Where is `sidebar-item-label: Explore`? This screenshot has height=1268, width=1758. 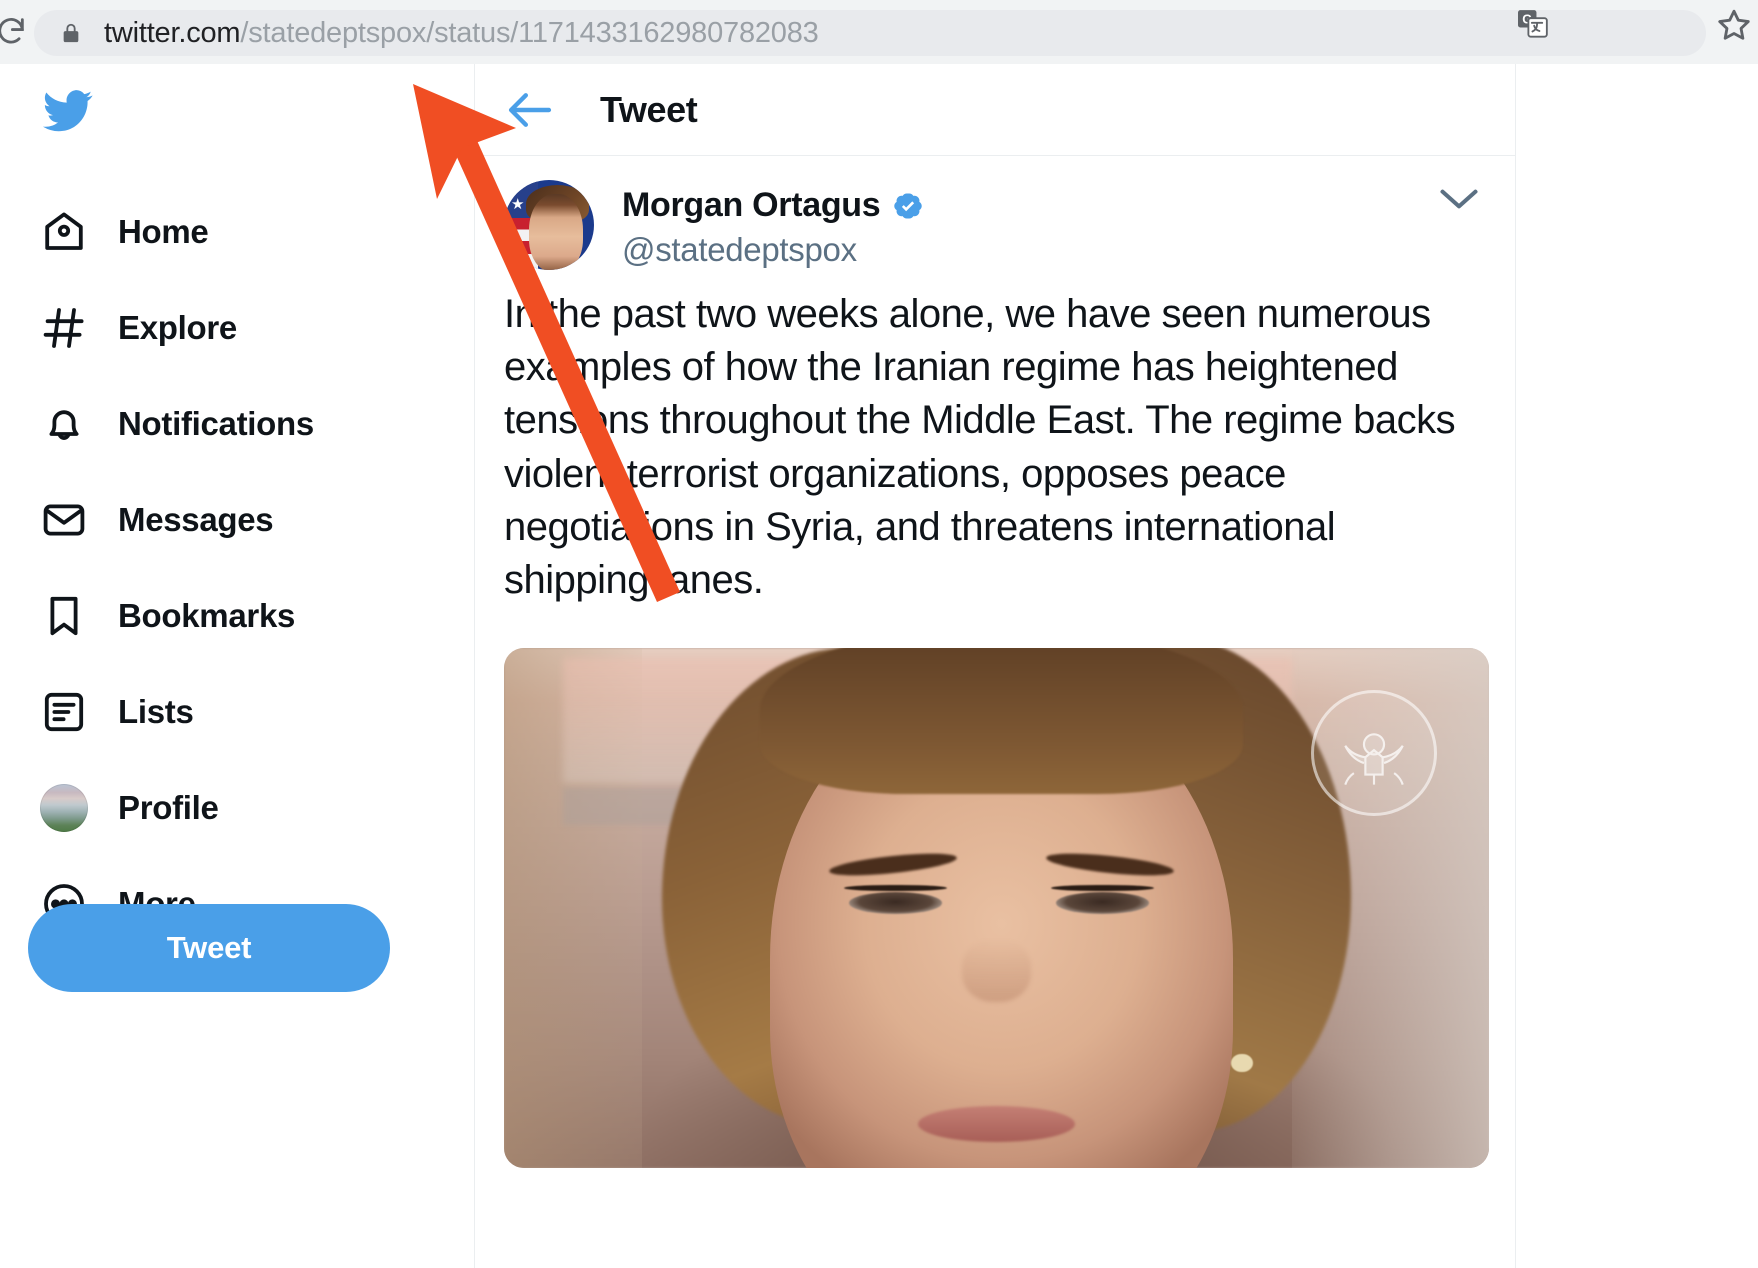 sidebar-item-label: Explore is located at coordinates (177, 327).